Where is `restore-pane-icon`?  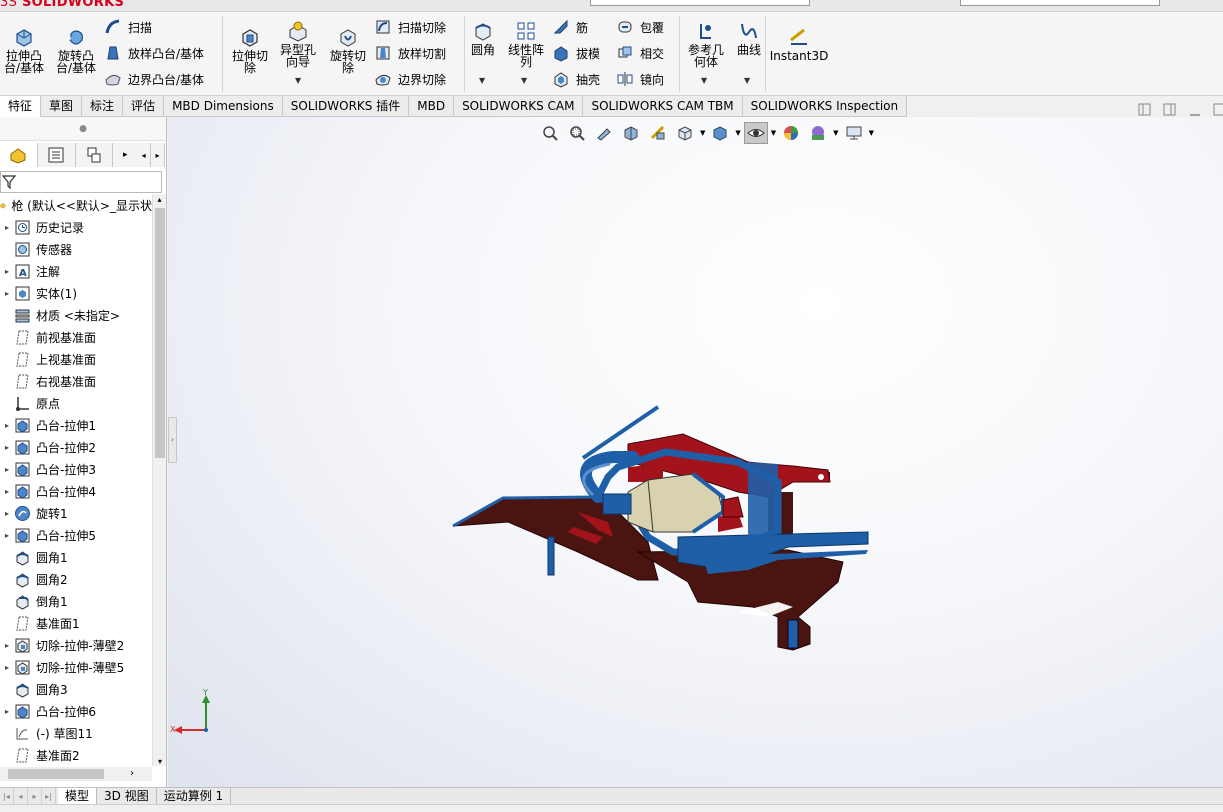
restore-pane-icon is located at coordinates (1144, 109).